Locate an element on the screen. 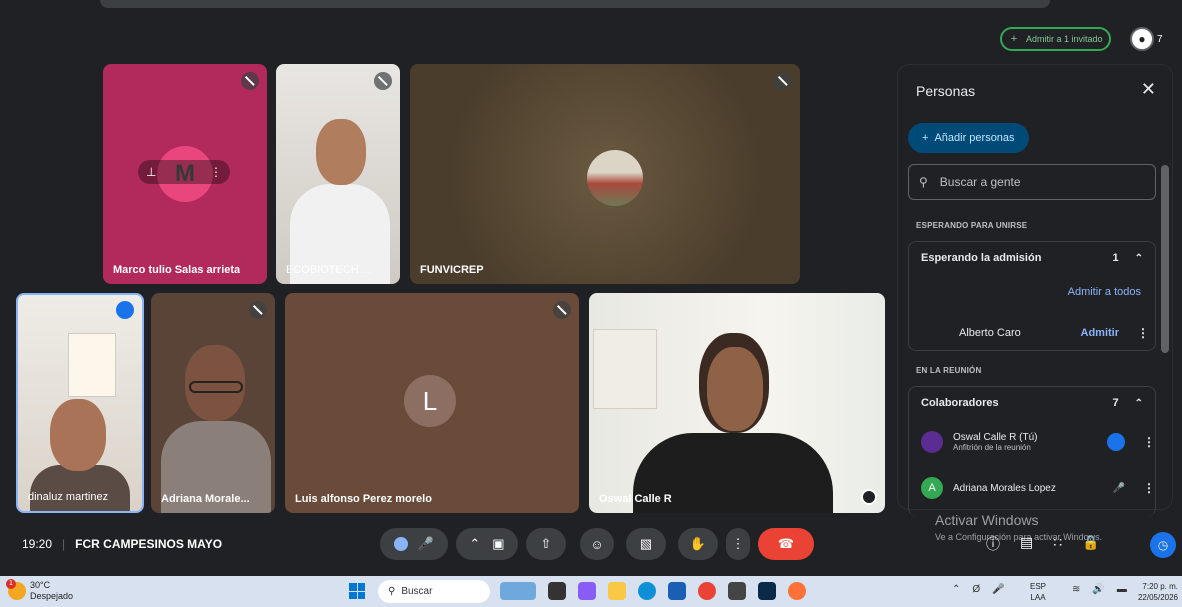 Image resolution: width=1182 pixels, height=607 pixels. lightroom-icon is located at coordinates (767, 591).